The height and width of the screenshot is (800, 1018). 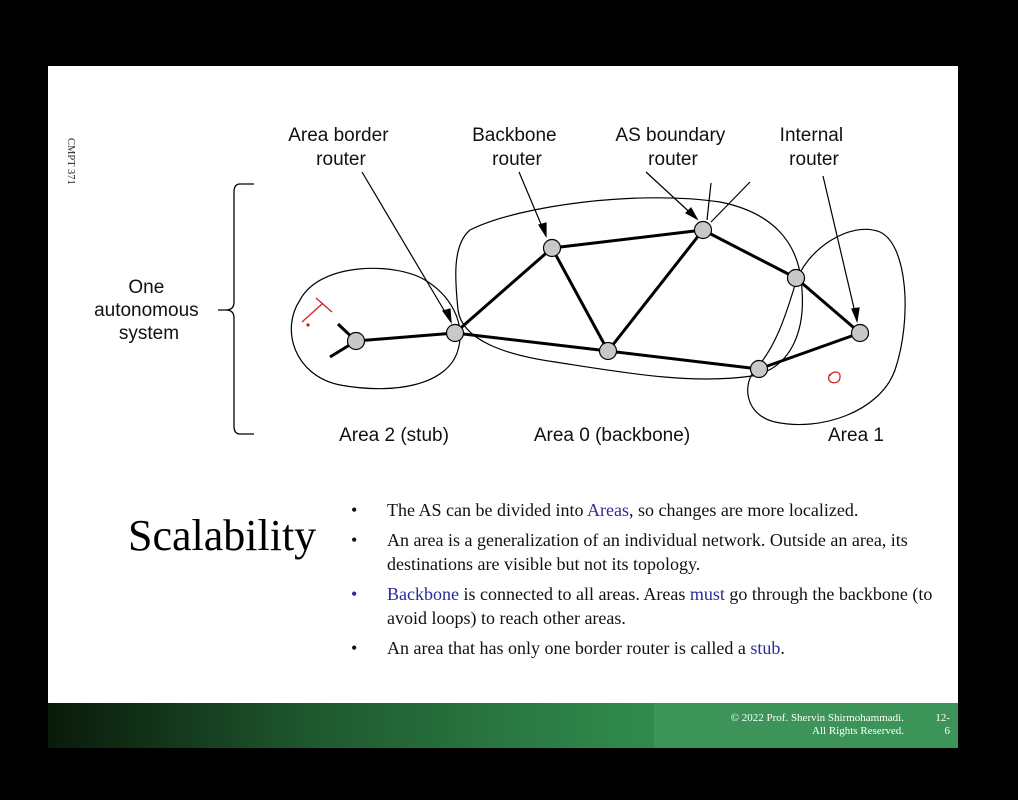 I want to click on label-internal-router: Internal router, so click(x=814, y=147).